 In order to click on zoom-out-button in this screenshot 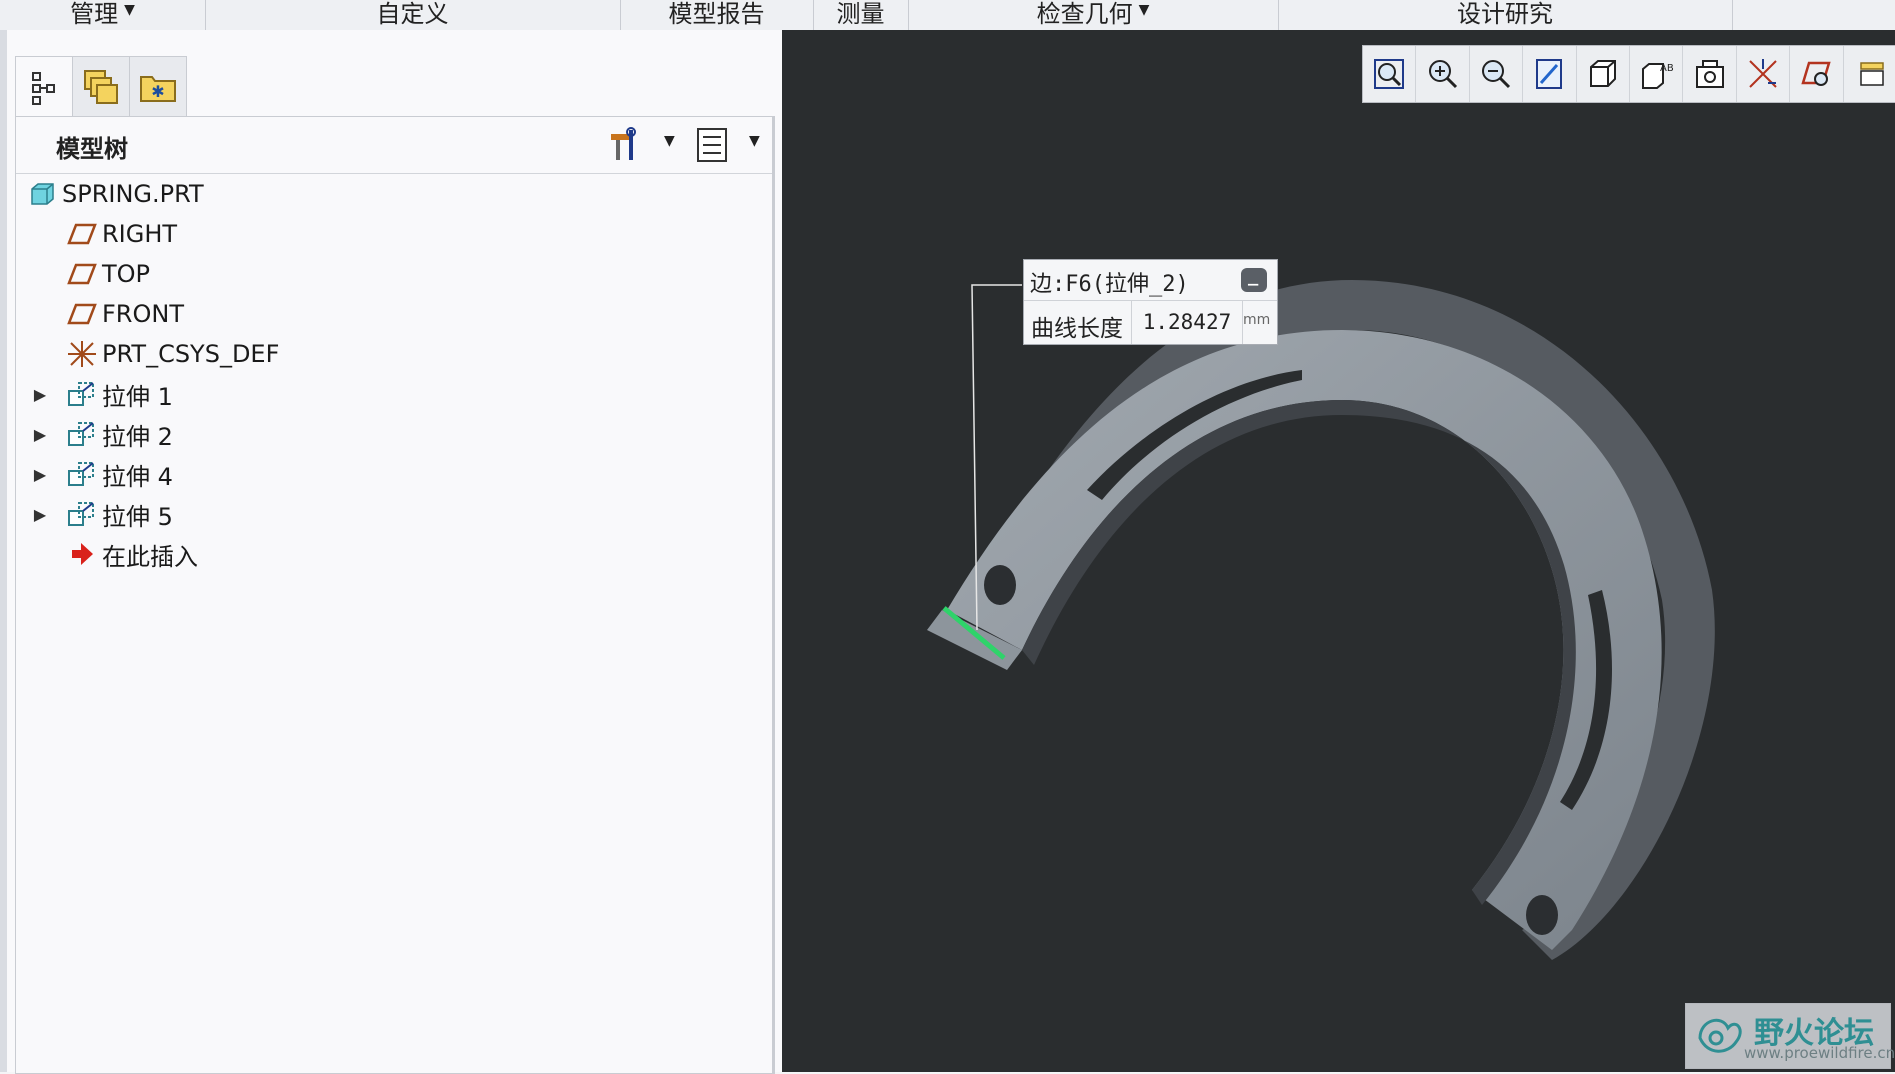, I will do `click(1497, 74)`.